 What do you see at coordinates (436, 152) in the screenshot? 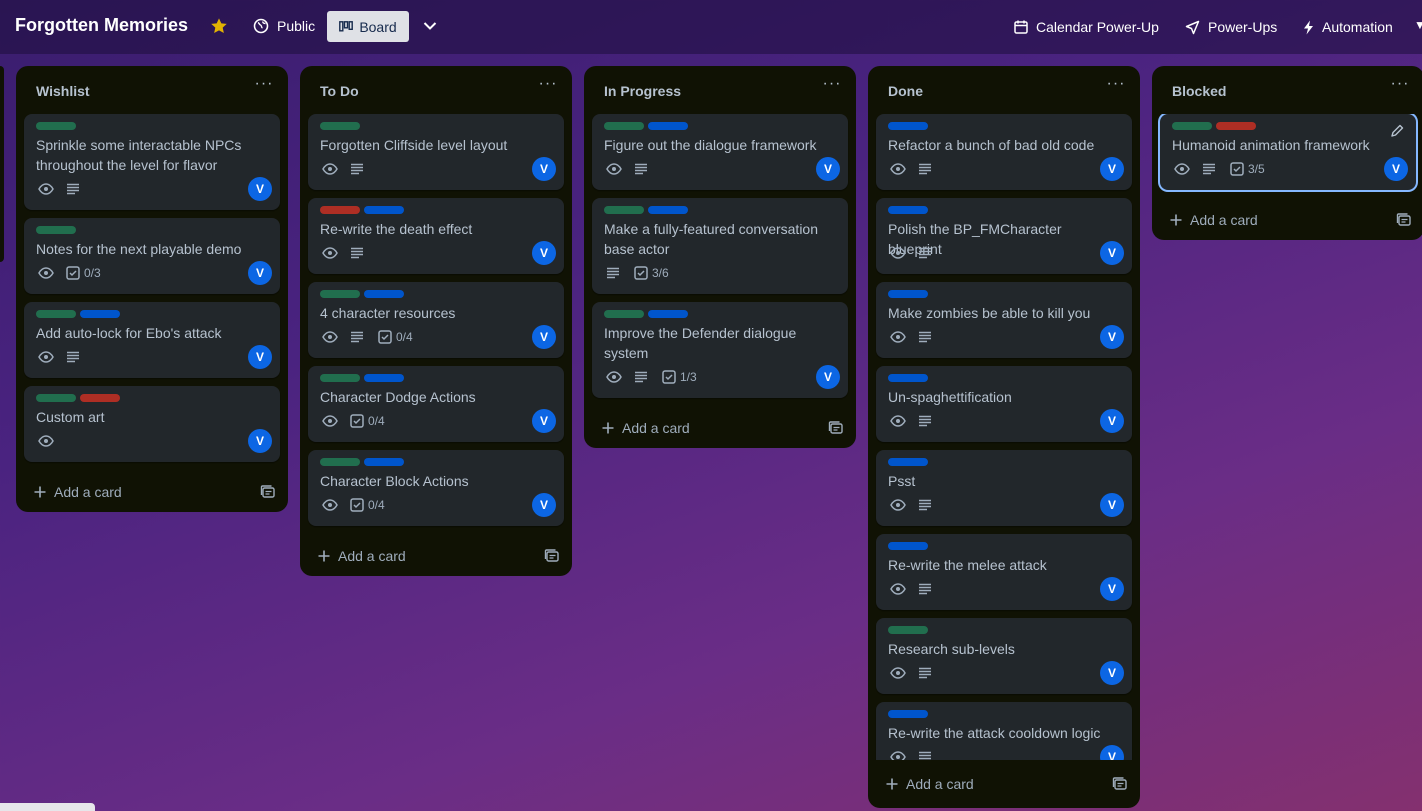
I see `card: Forgotten Cliffside level layout V` at bounding box center [436, 152].